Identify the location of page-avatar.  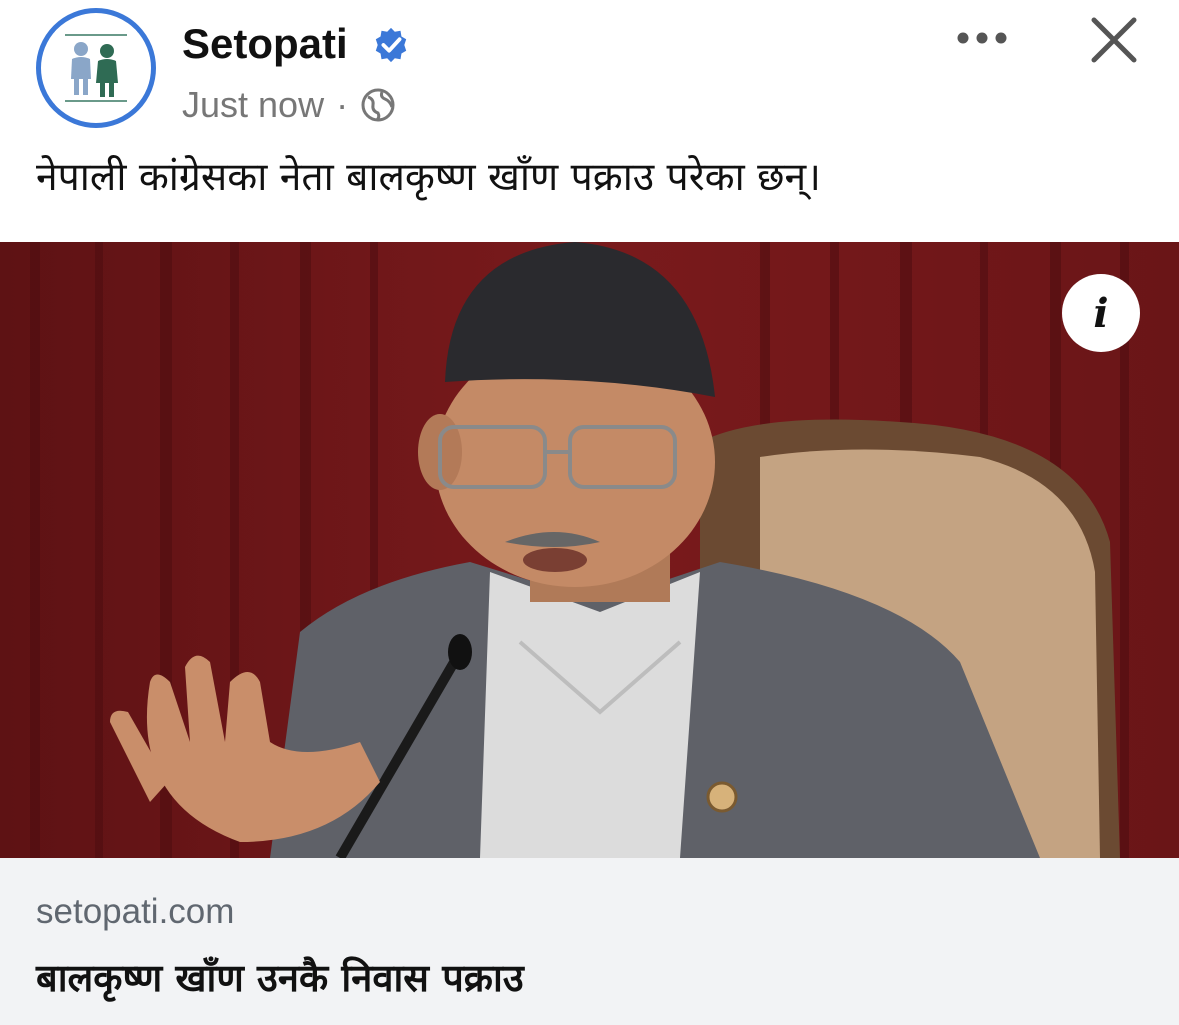
(96, 68).